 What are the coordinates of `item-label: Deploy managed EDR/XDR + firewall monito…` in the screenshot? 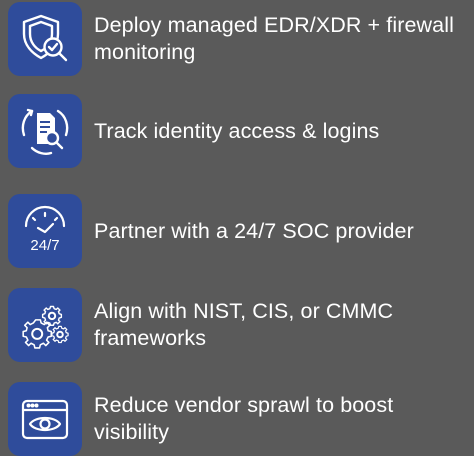 It's located at (274, 38).